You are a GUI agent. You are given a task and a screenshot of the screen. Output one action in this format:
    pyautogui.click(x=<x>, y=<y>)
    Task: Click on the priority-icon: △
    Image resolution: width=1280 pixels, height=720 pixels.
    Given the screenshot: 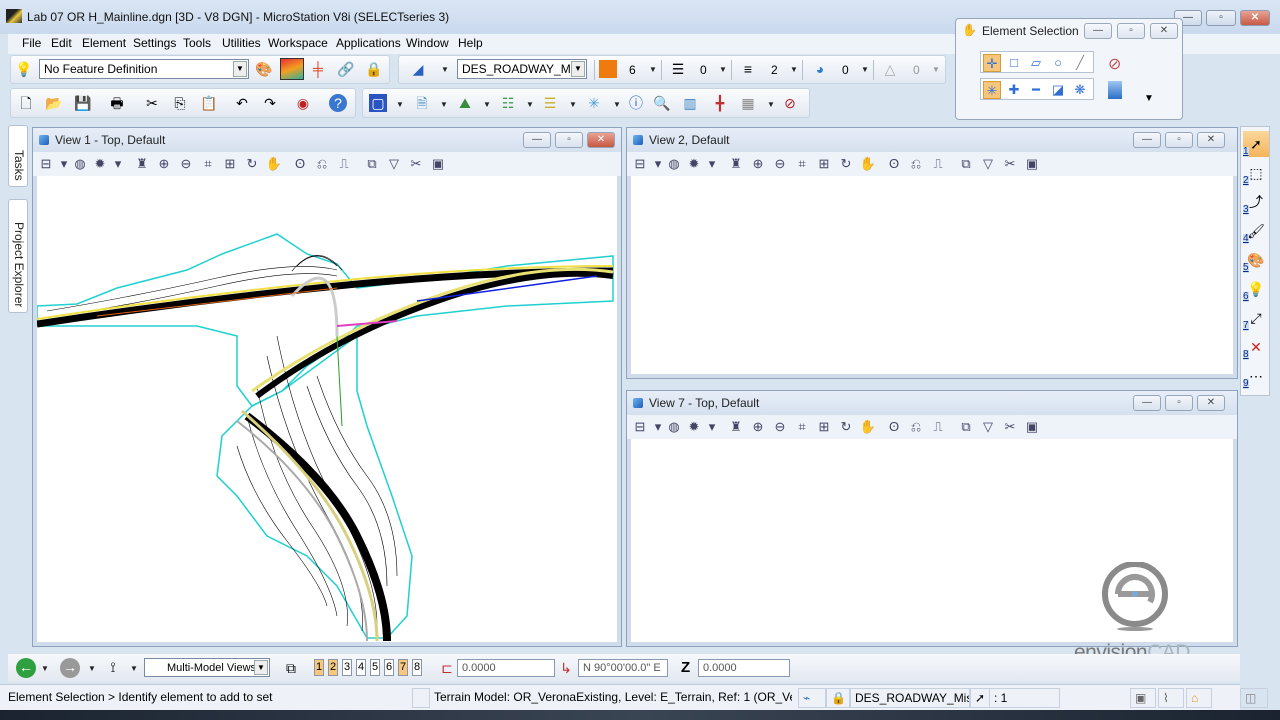 What is the action you would take?
    pyautogui.click(x=890, y=69)
    